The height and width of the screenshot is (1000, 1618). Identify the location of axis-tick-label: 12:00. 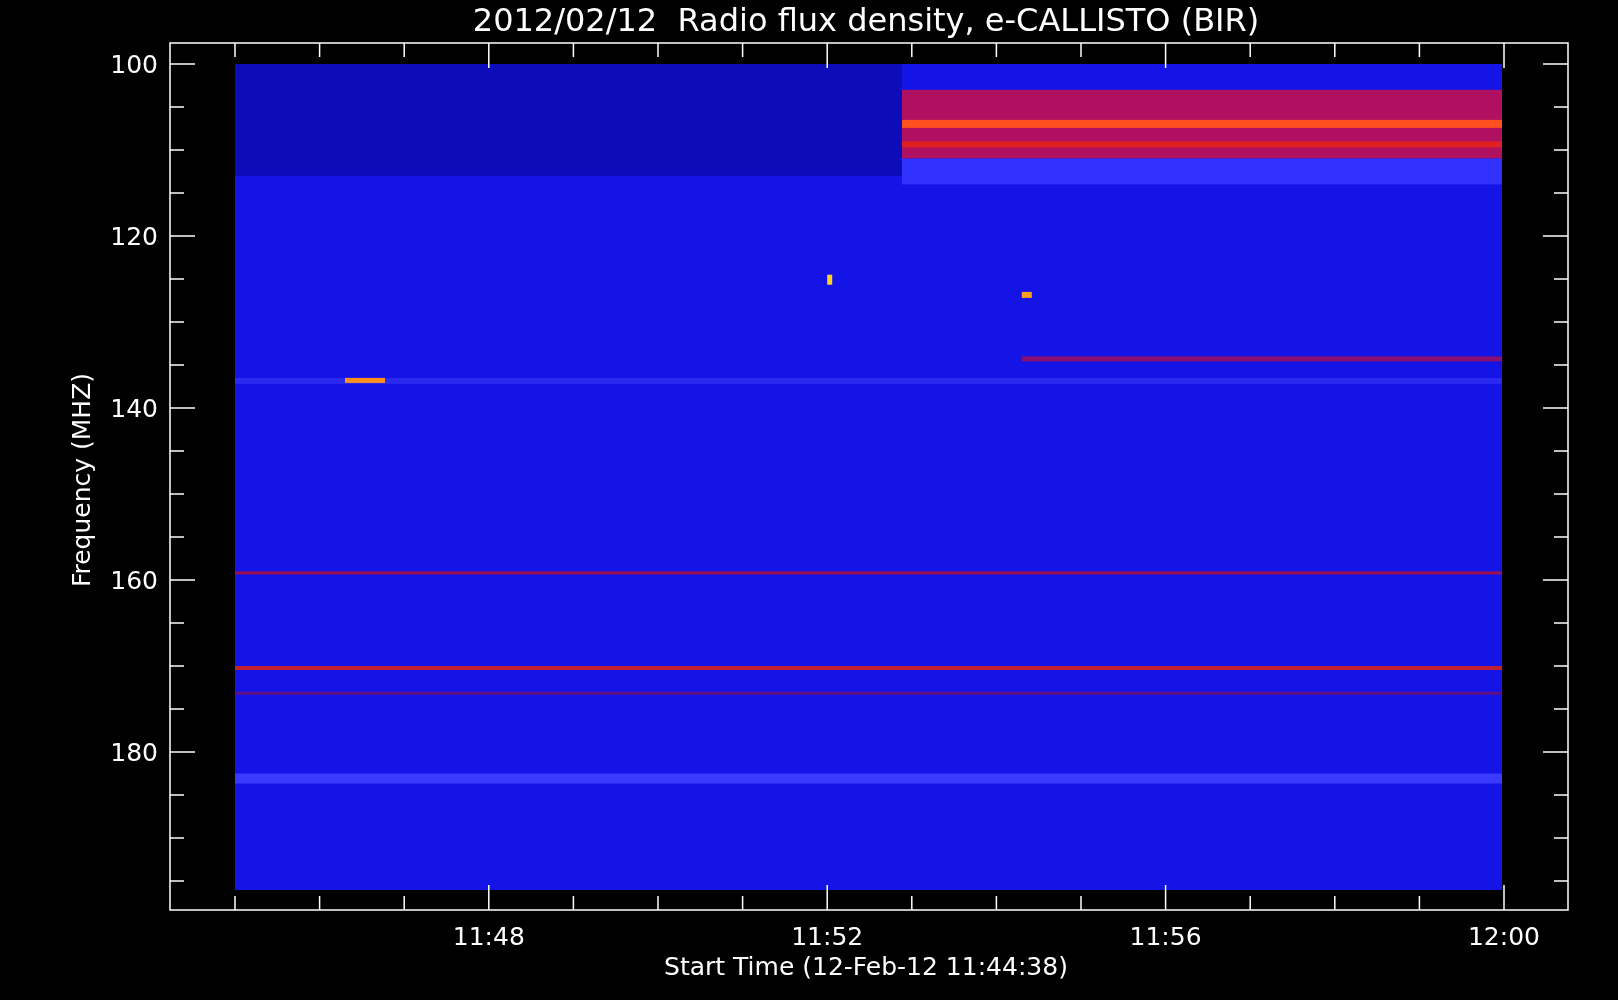
(1504, 936).